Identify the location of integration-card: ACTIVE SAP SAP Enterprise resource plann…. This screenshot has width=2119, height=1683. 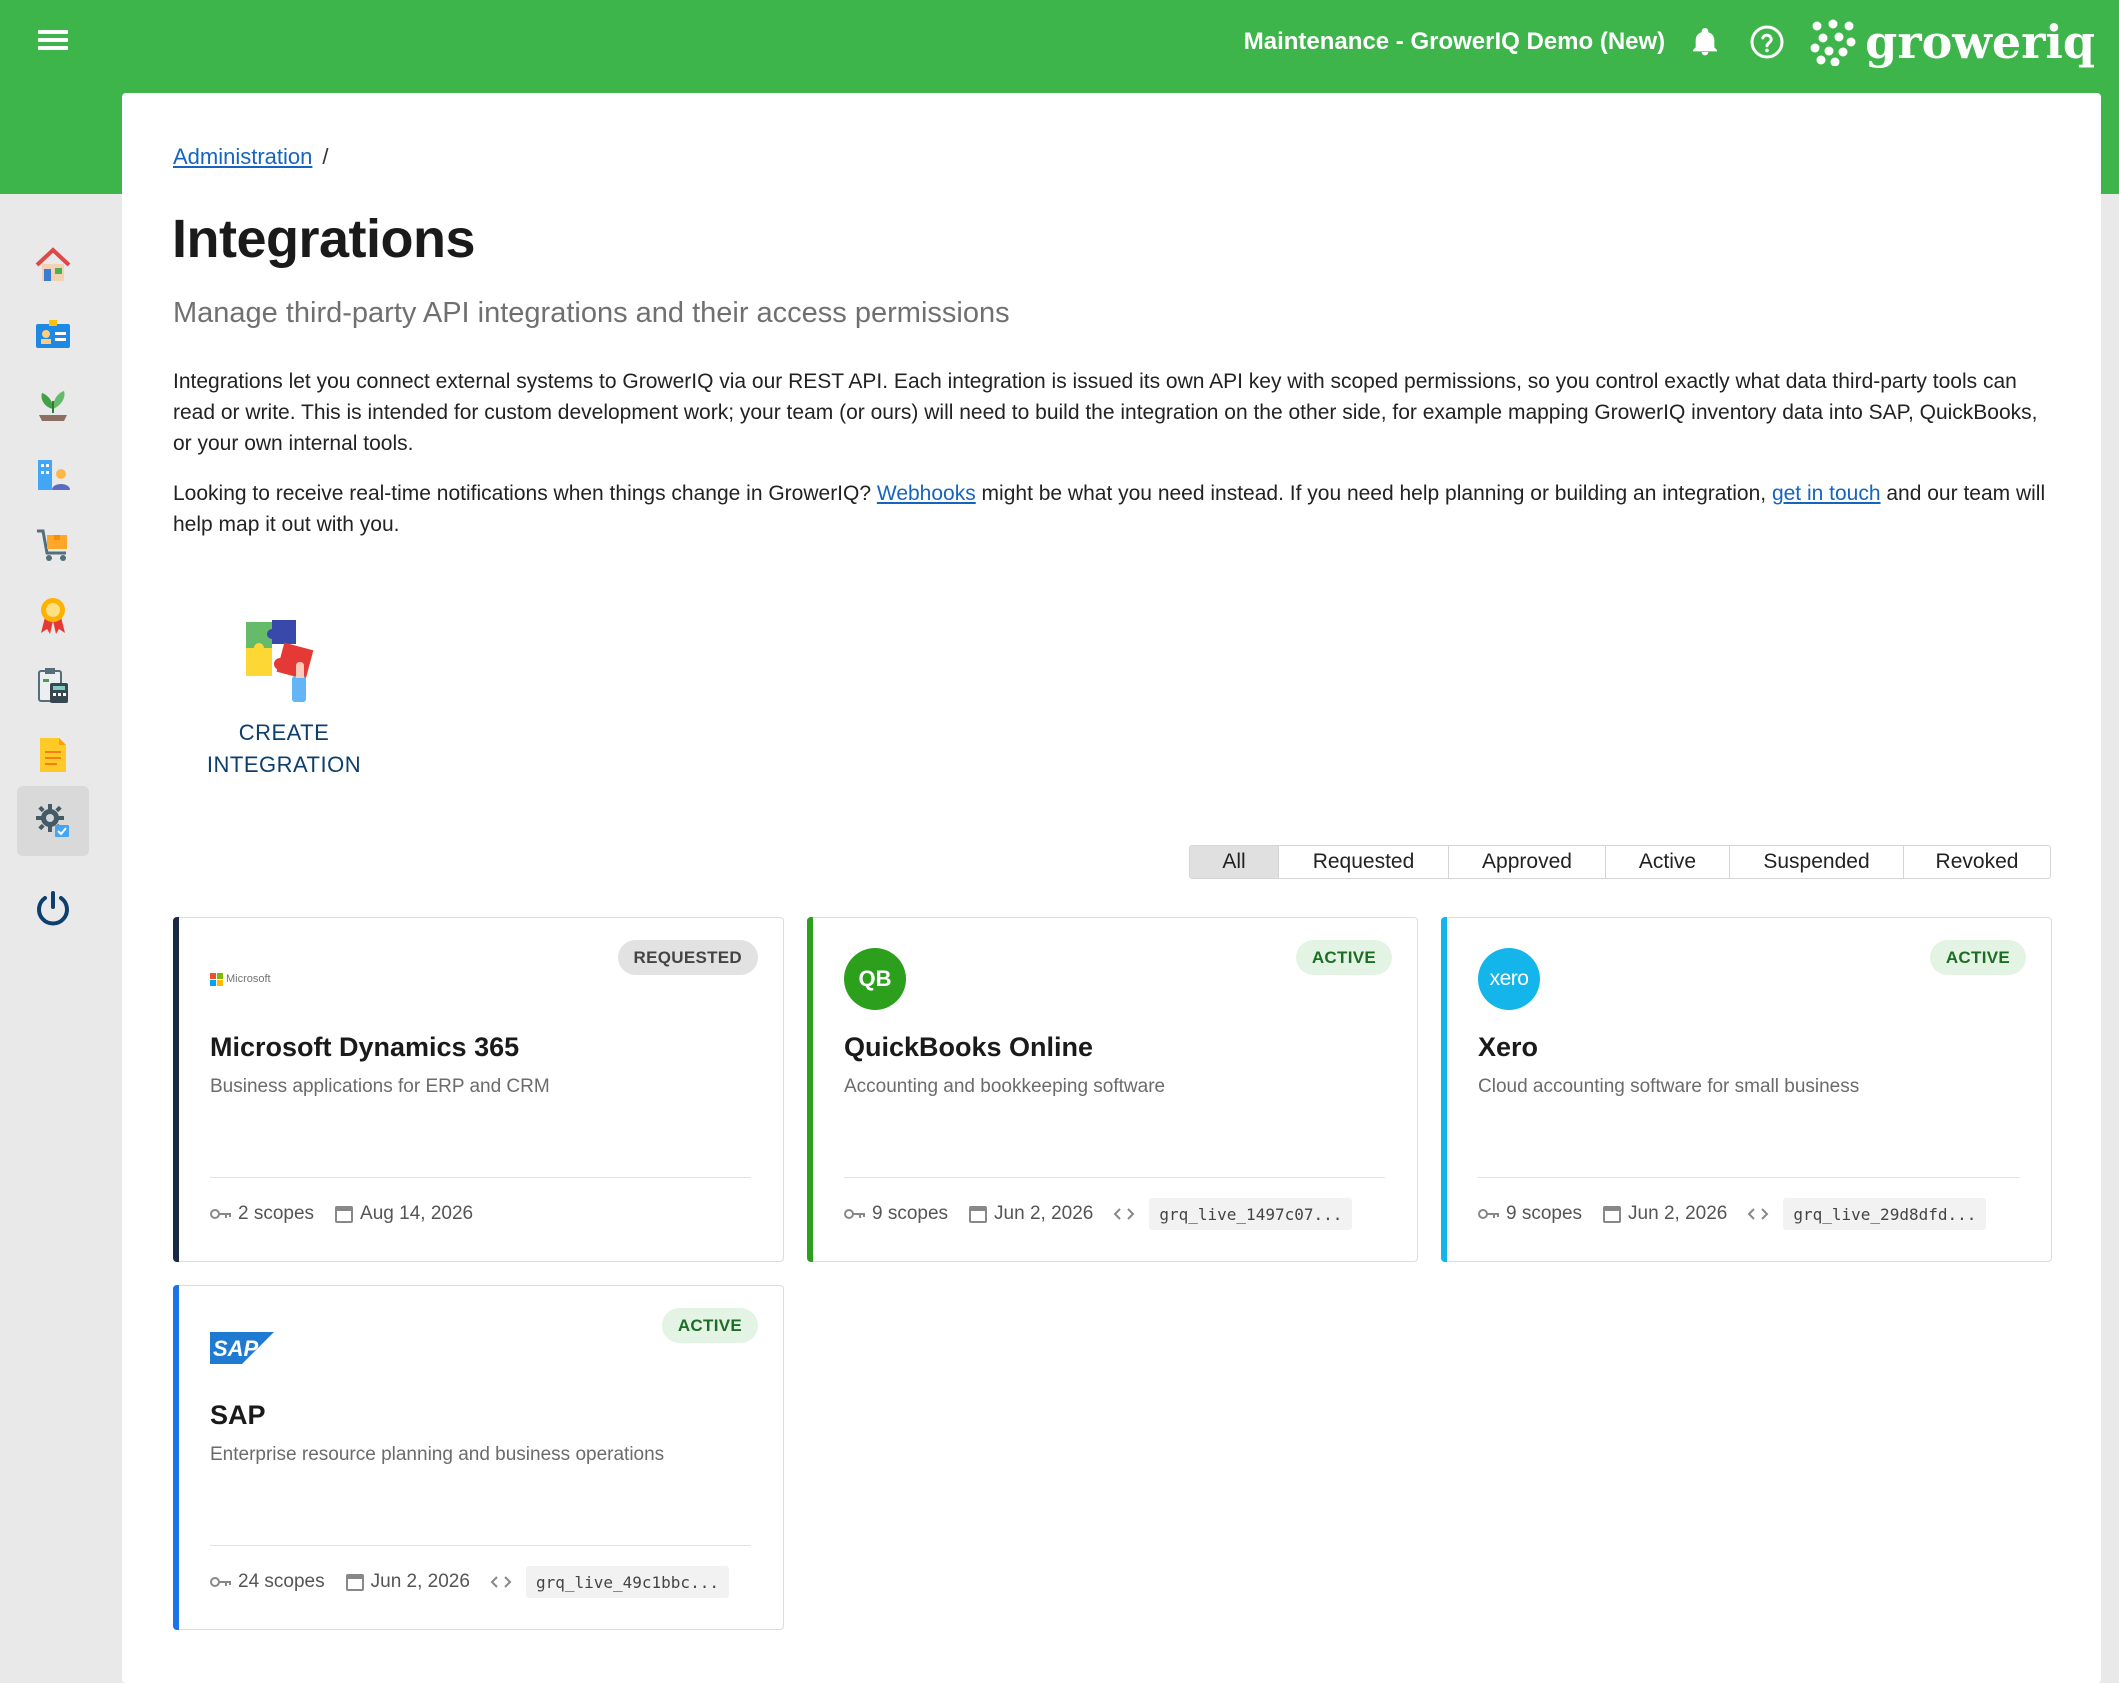
(478, 1457).